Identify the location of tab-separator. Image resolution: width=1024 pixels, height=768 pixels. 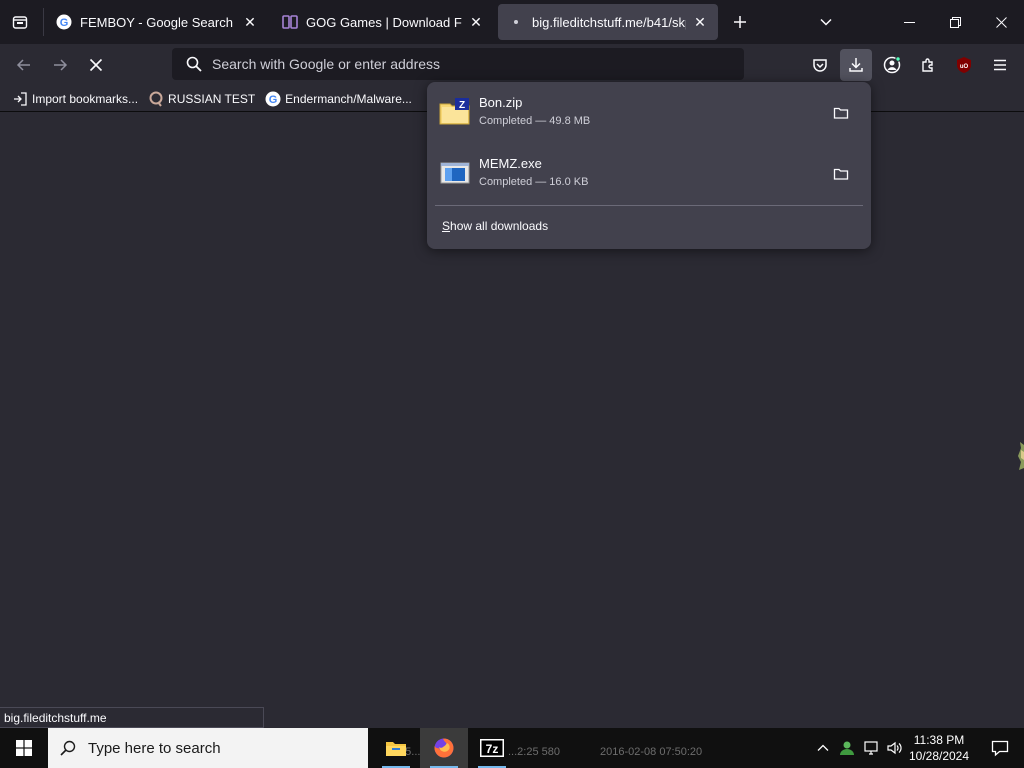
(43, 22).